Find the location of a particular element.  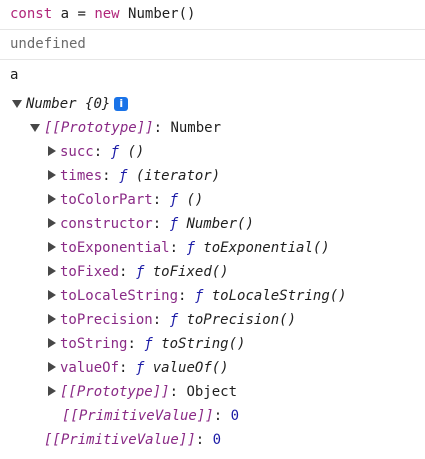

method-name: constructor is located at coordinates (106, 224).